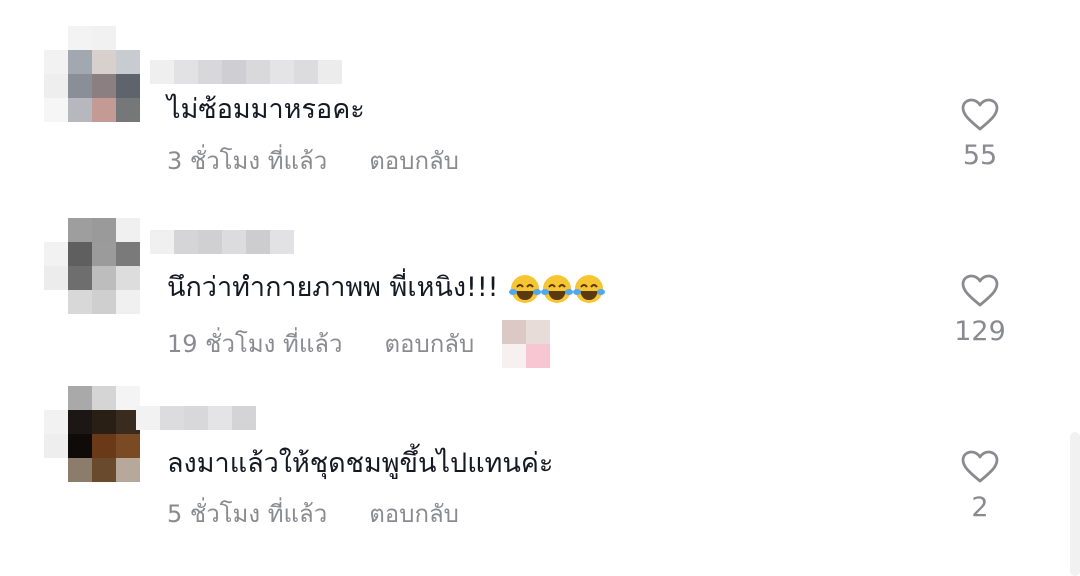 This screenshot has height=576, width=1080. I want to click on sticker-thumbnail-redacted, so click(526, 344).